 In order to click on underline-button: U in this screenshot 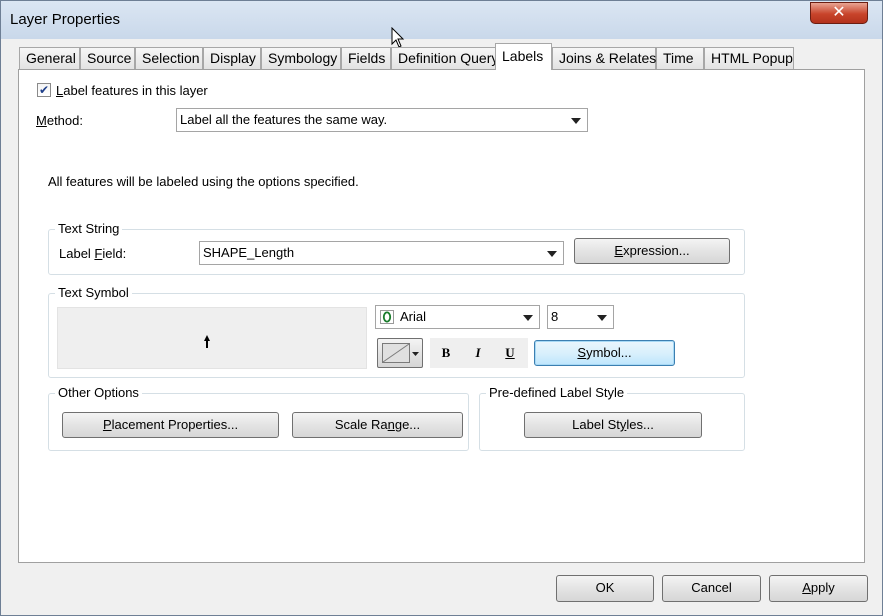, I will do `click(510, 353)`.